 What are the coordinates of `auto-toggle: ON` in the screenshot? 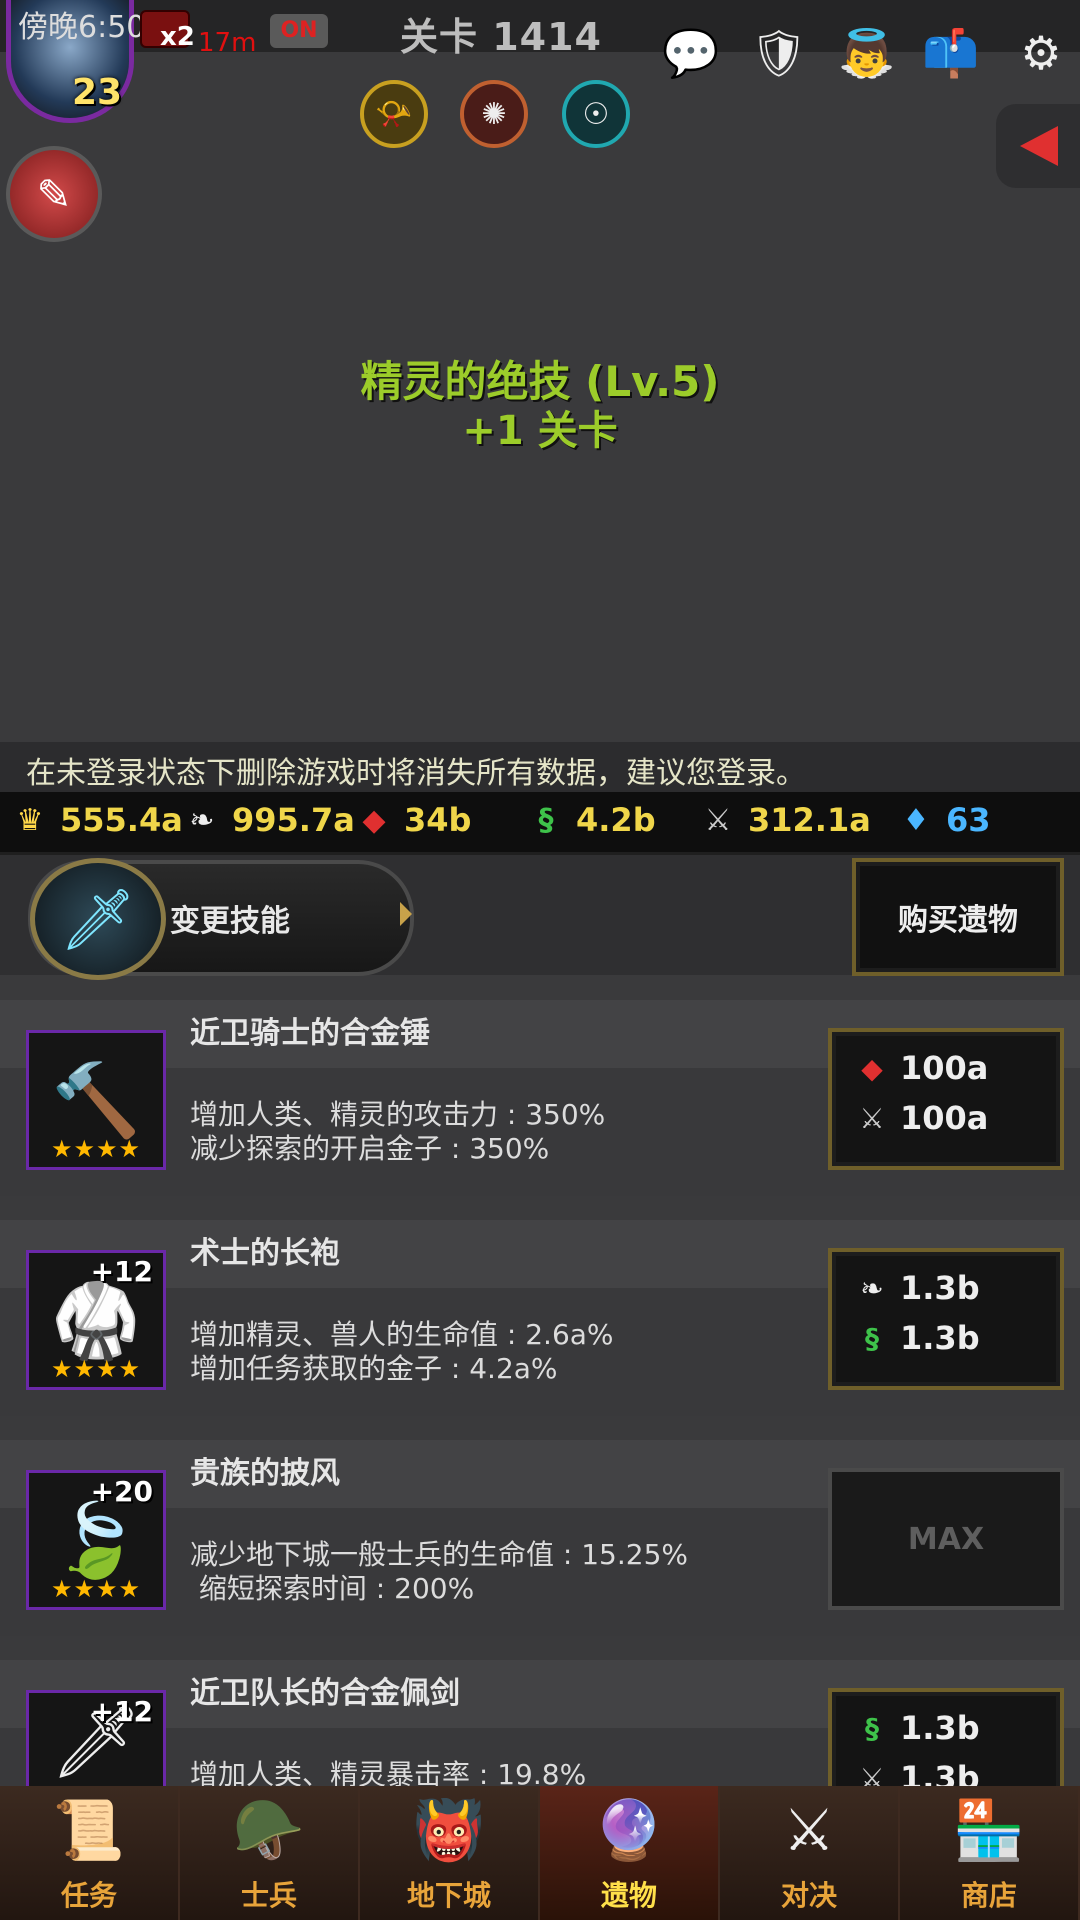 It's located at (299, 31).